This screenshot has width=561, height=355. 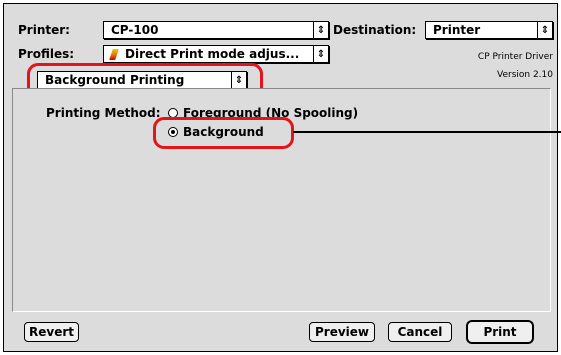 What do you see at coordinates (525, 75) in the screenshot?
I see `driver-version: Version 2.10` at bounding box center [525, 75].